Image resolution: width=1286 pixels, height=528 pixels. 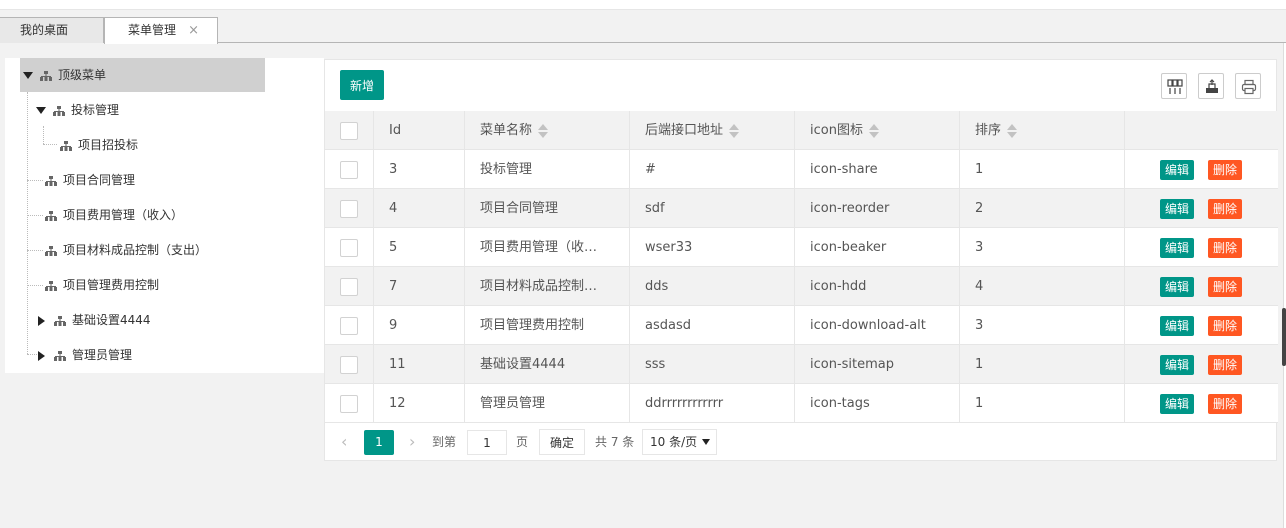 What do you see at coordinates (52, 30) in the screenshot?
I see `tab-my-desktop: 我的桌面` at bounding box center [52, 30].